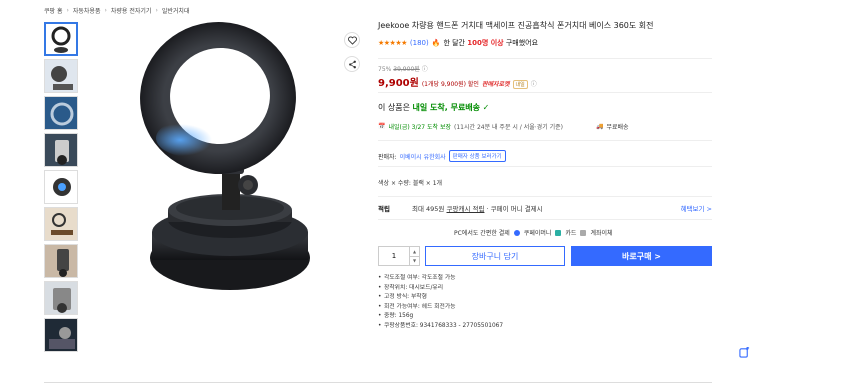  I want to click on spec-item: 각도조절 여부: 각도조절 가능, so click(440, 279).